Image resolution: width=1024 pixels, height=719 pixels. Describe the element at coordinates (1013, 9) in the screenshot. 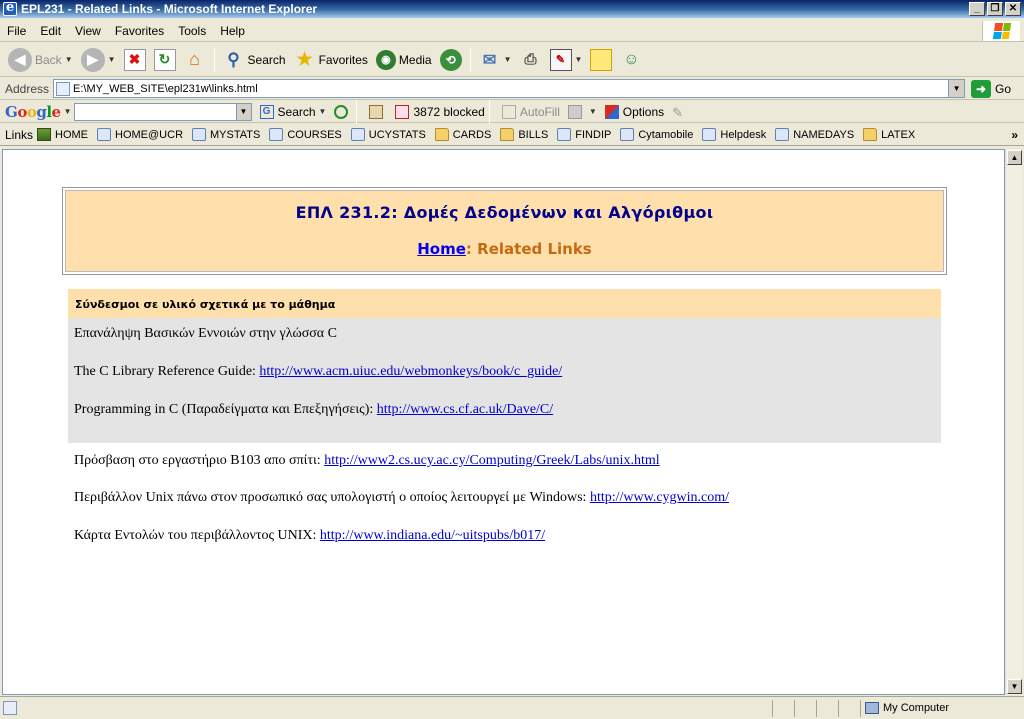

I see `close-button: ✕` at that location.